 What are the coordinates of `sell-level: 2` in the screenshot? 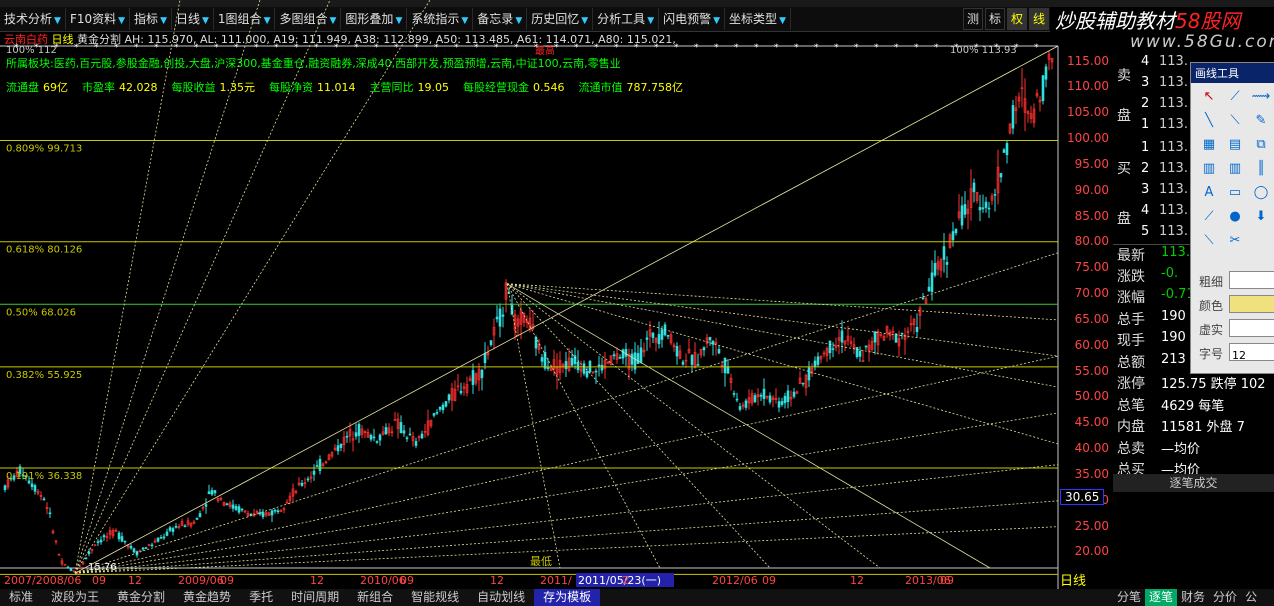 It's located at (1145, 103).